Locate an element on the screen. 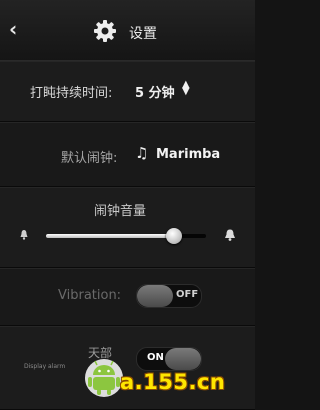 The image size is (320, 410). page-title: 设置 is located at coordinates (143, 34).